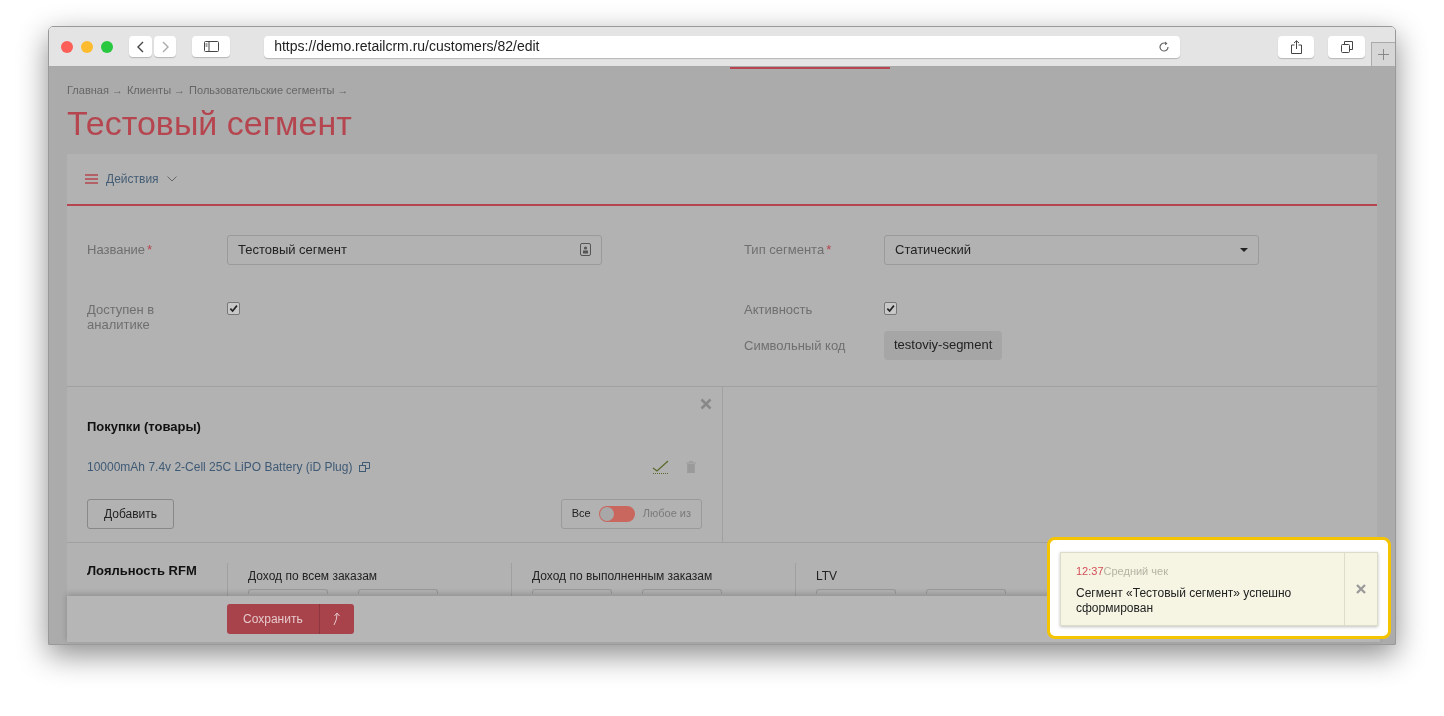  What do you see at coordinates (1184, 600) in the screenshot?
I see `notification-message: Сегмент «Тестовый сегмент» успешно сформирован` at bounding box center [1184, 600].